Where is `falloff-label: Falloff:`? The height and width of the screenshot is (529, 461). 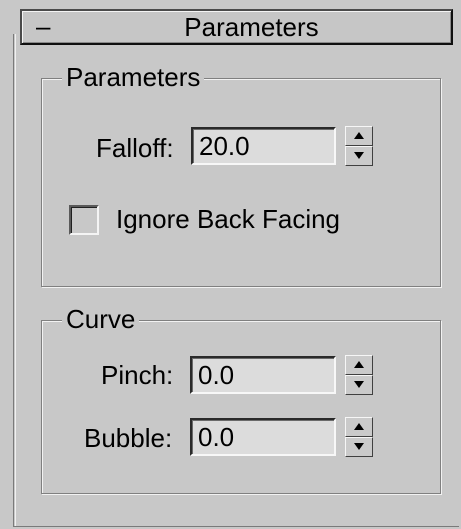 falloff-label: Falloff: is located at coordinates (135, 148).